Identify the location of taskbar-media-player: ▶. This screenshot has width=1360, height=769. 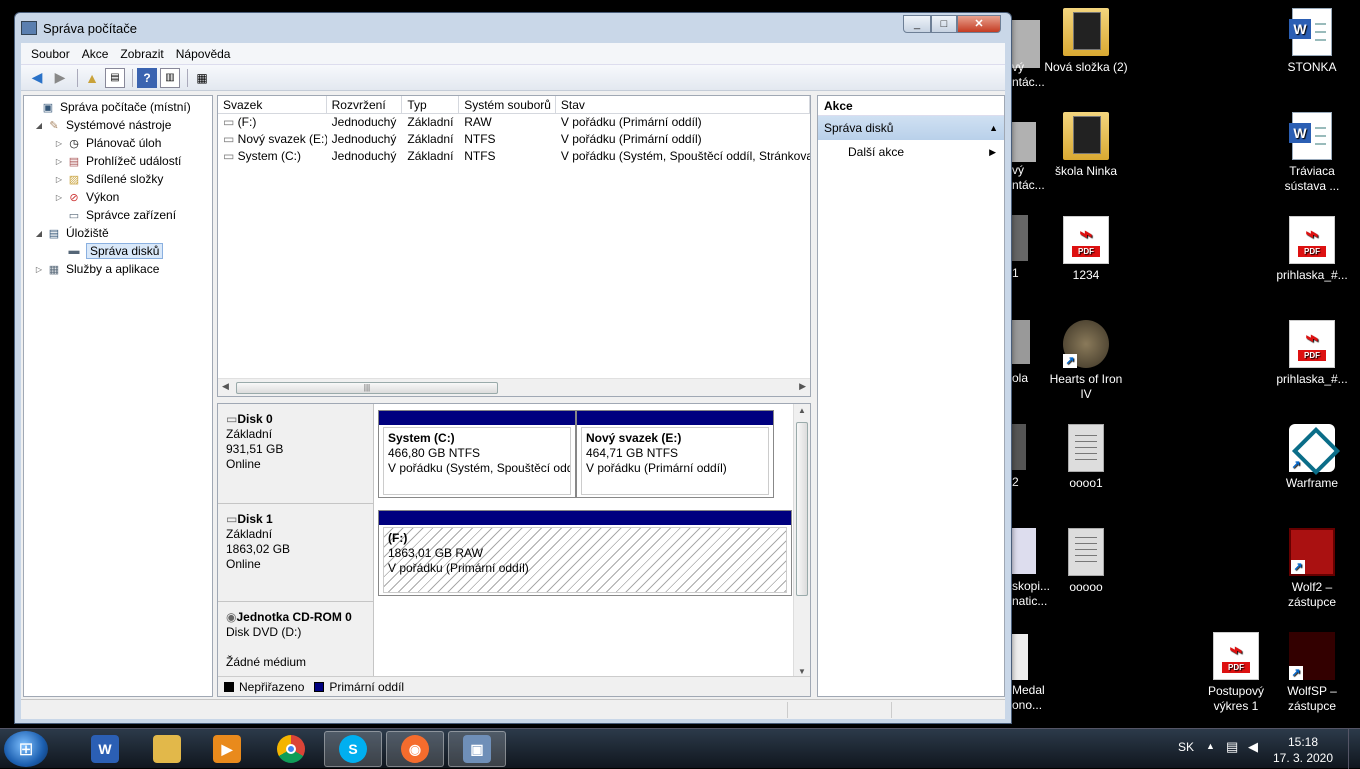
(227, 749).